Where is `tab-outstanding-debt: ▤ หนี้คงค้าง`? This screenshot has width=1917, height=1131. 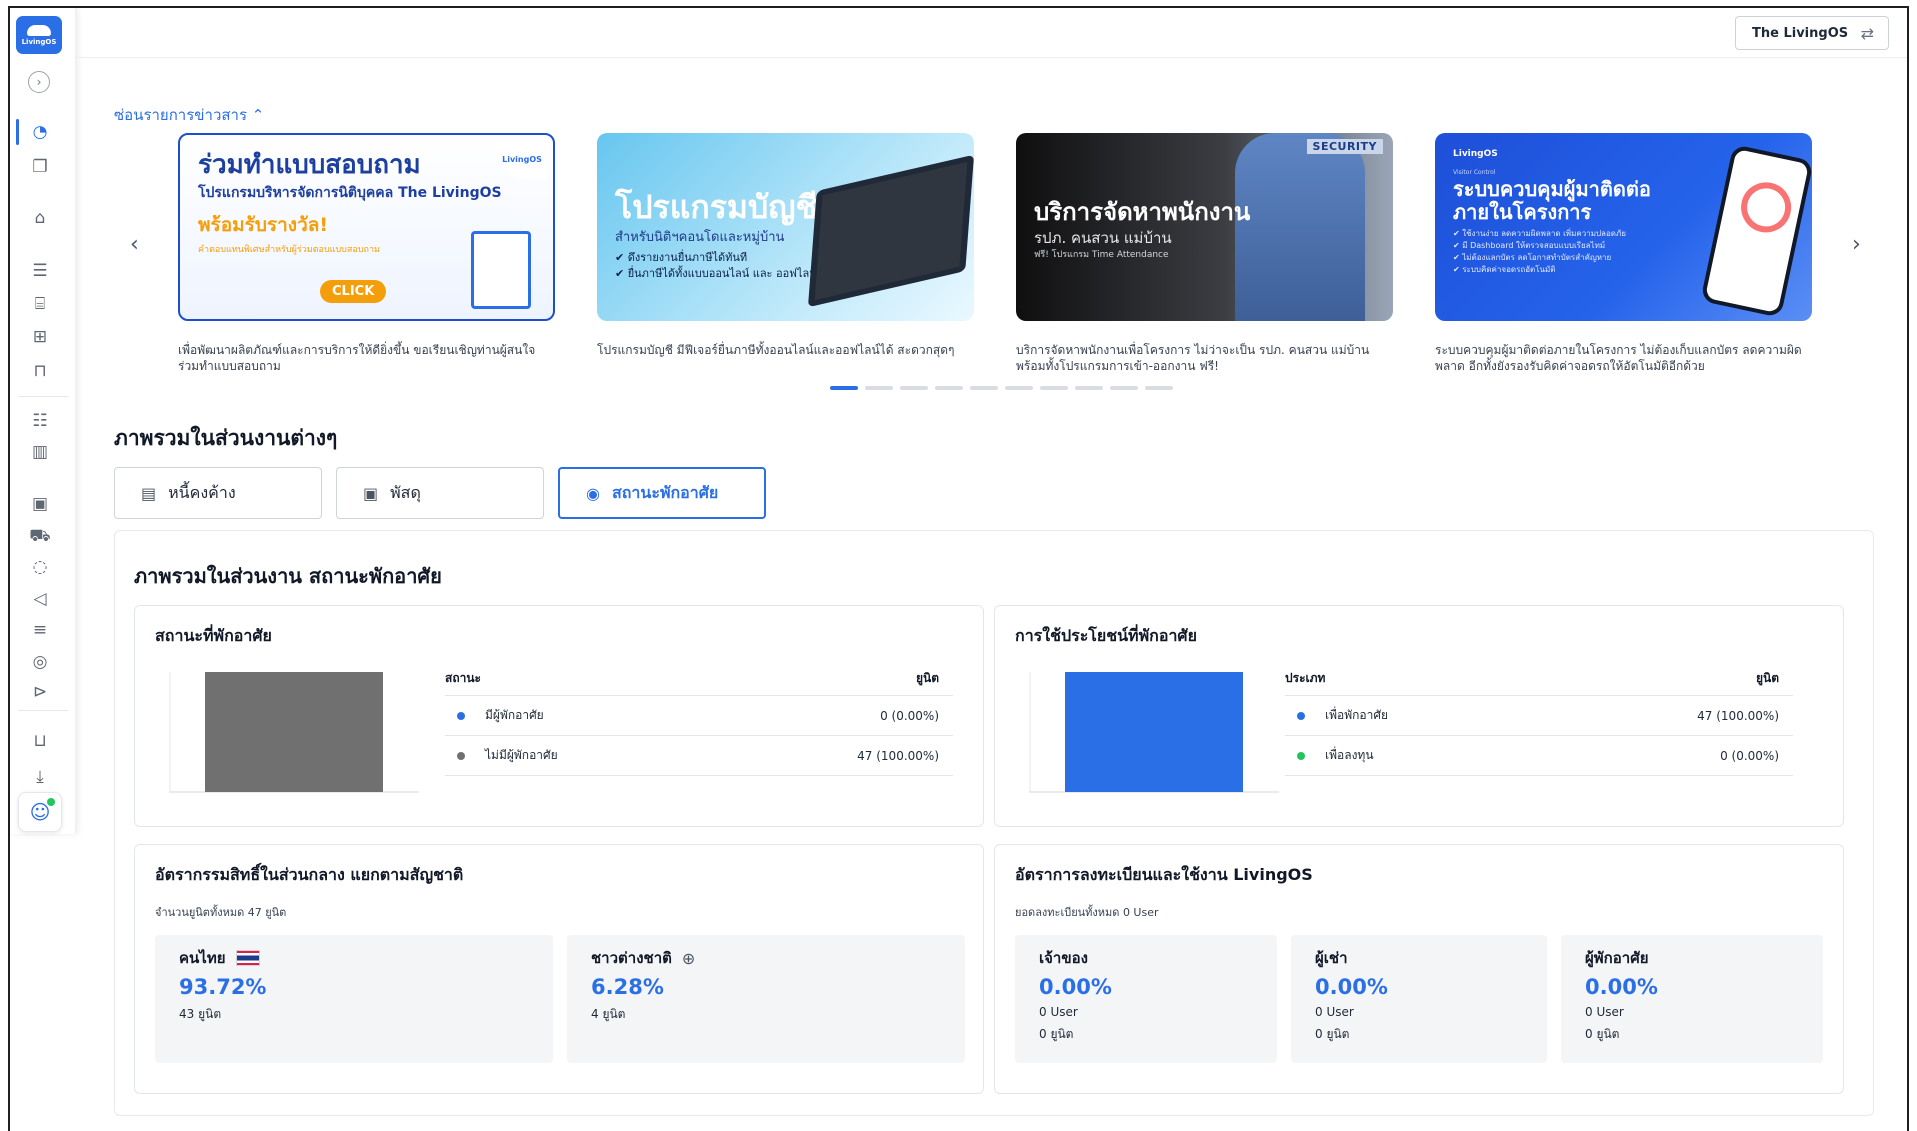
tab-outstanding-debt: ▤ หนี้คงค้าง is located at coordinates (218, 493).